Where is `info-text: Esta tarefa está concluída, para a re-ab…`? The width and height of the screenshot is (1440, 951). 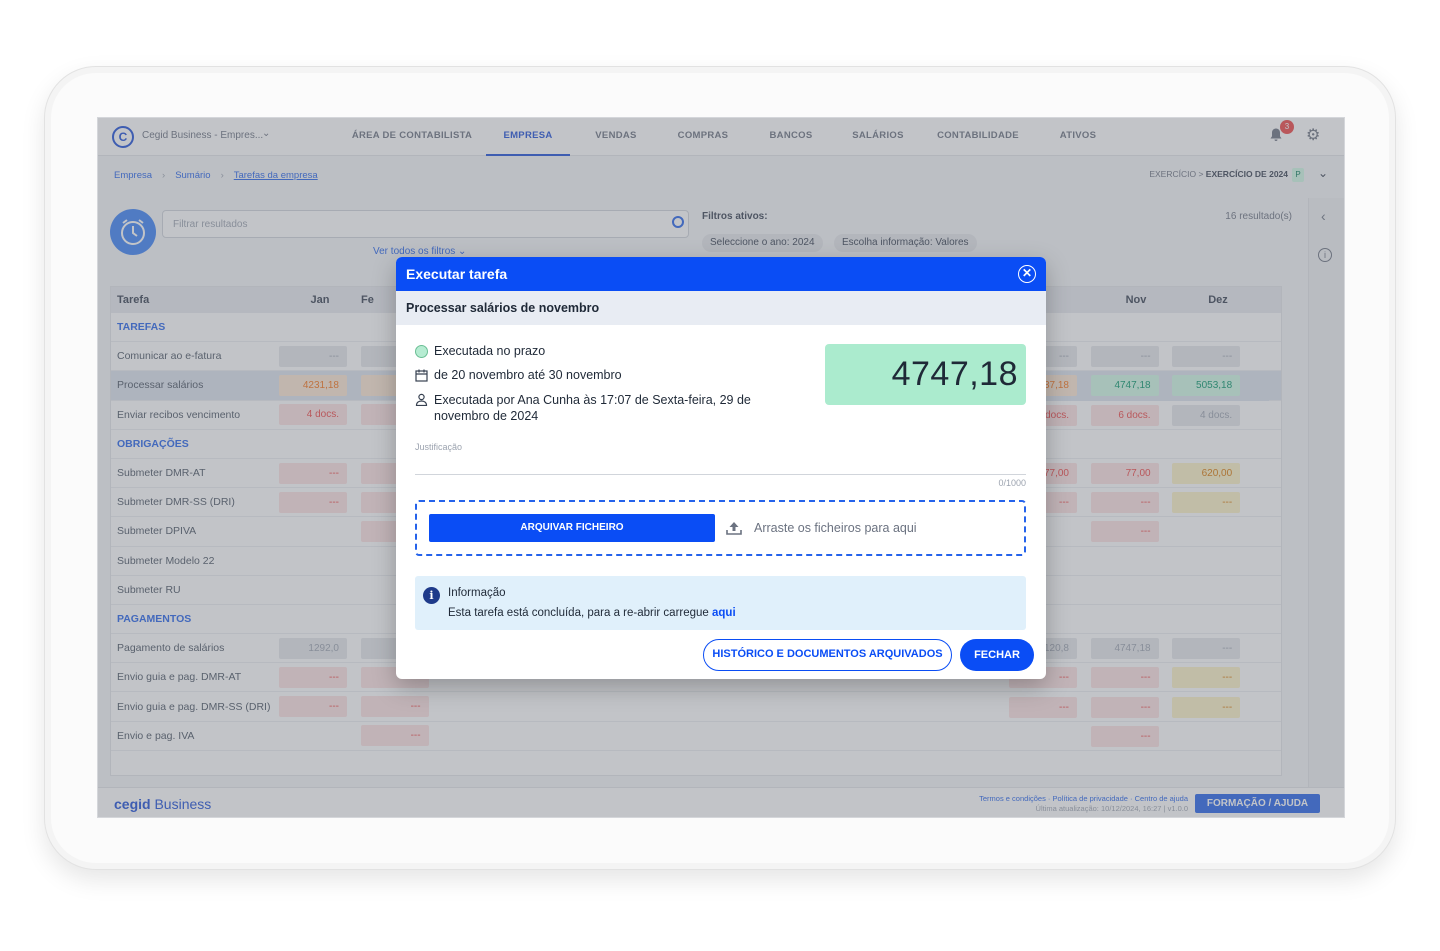 info-text: Esta tarefa está concluída, para a re-ab… is located at coordinates (592, 613).